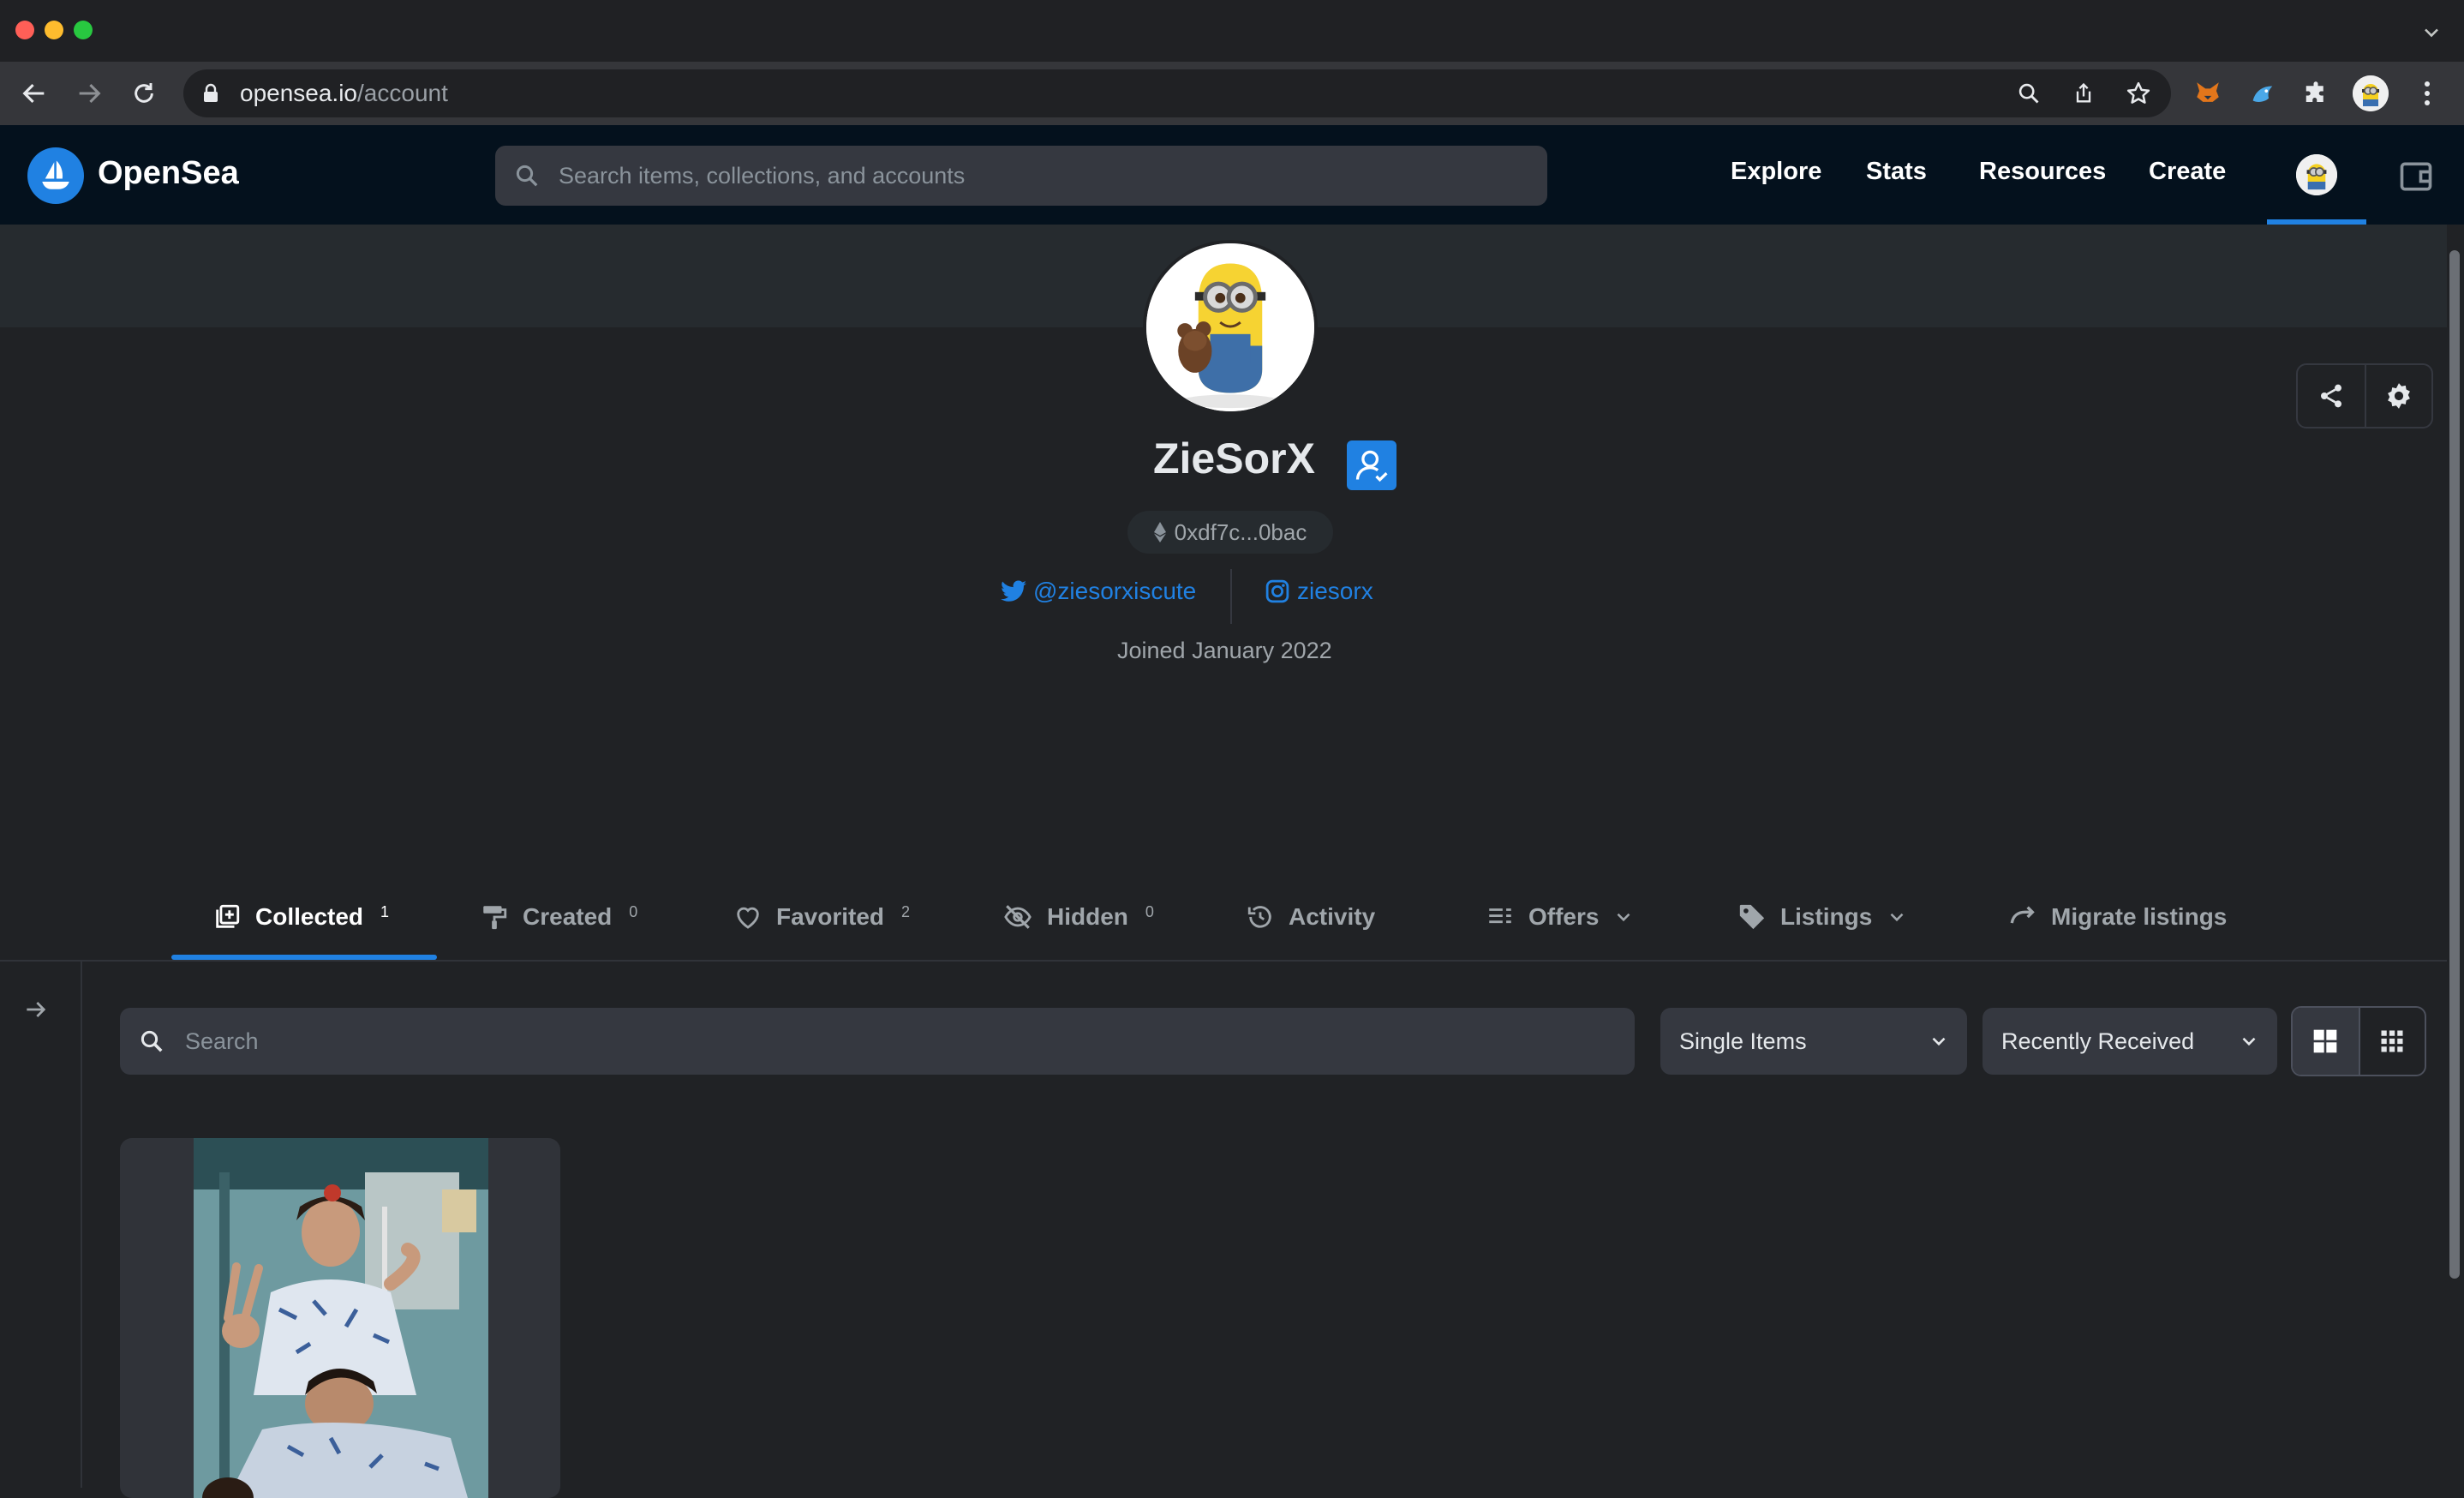 This screenshot has width=2464, height=1498. Describe the element at coordinates (2427, 93) in the screenshot. I see `browser-menu-icon` at that location.